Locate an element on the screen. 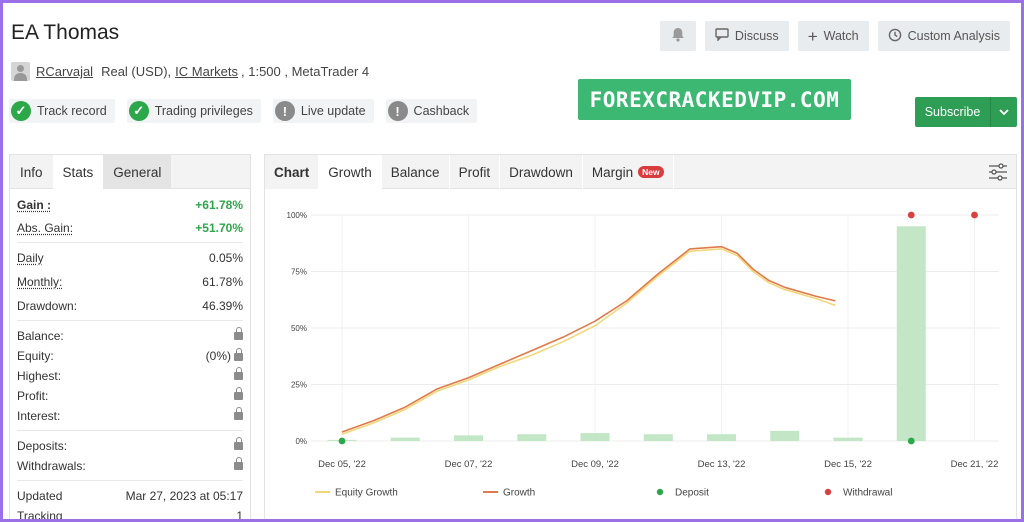 Image resolution: width=1024 pixels, height=522 pixels. discuss-button: Discuss is located at coordinates (746, 36).